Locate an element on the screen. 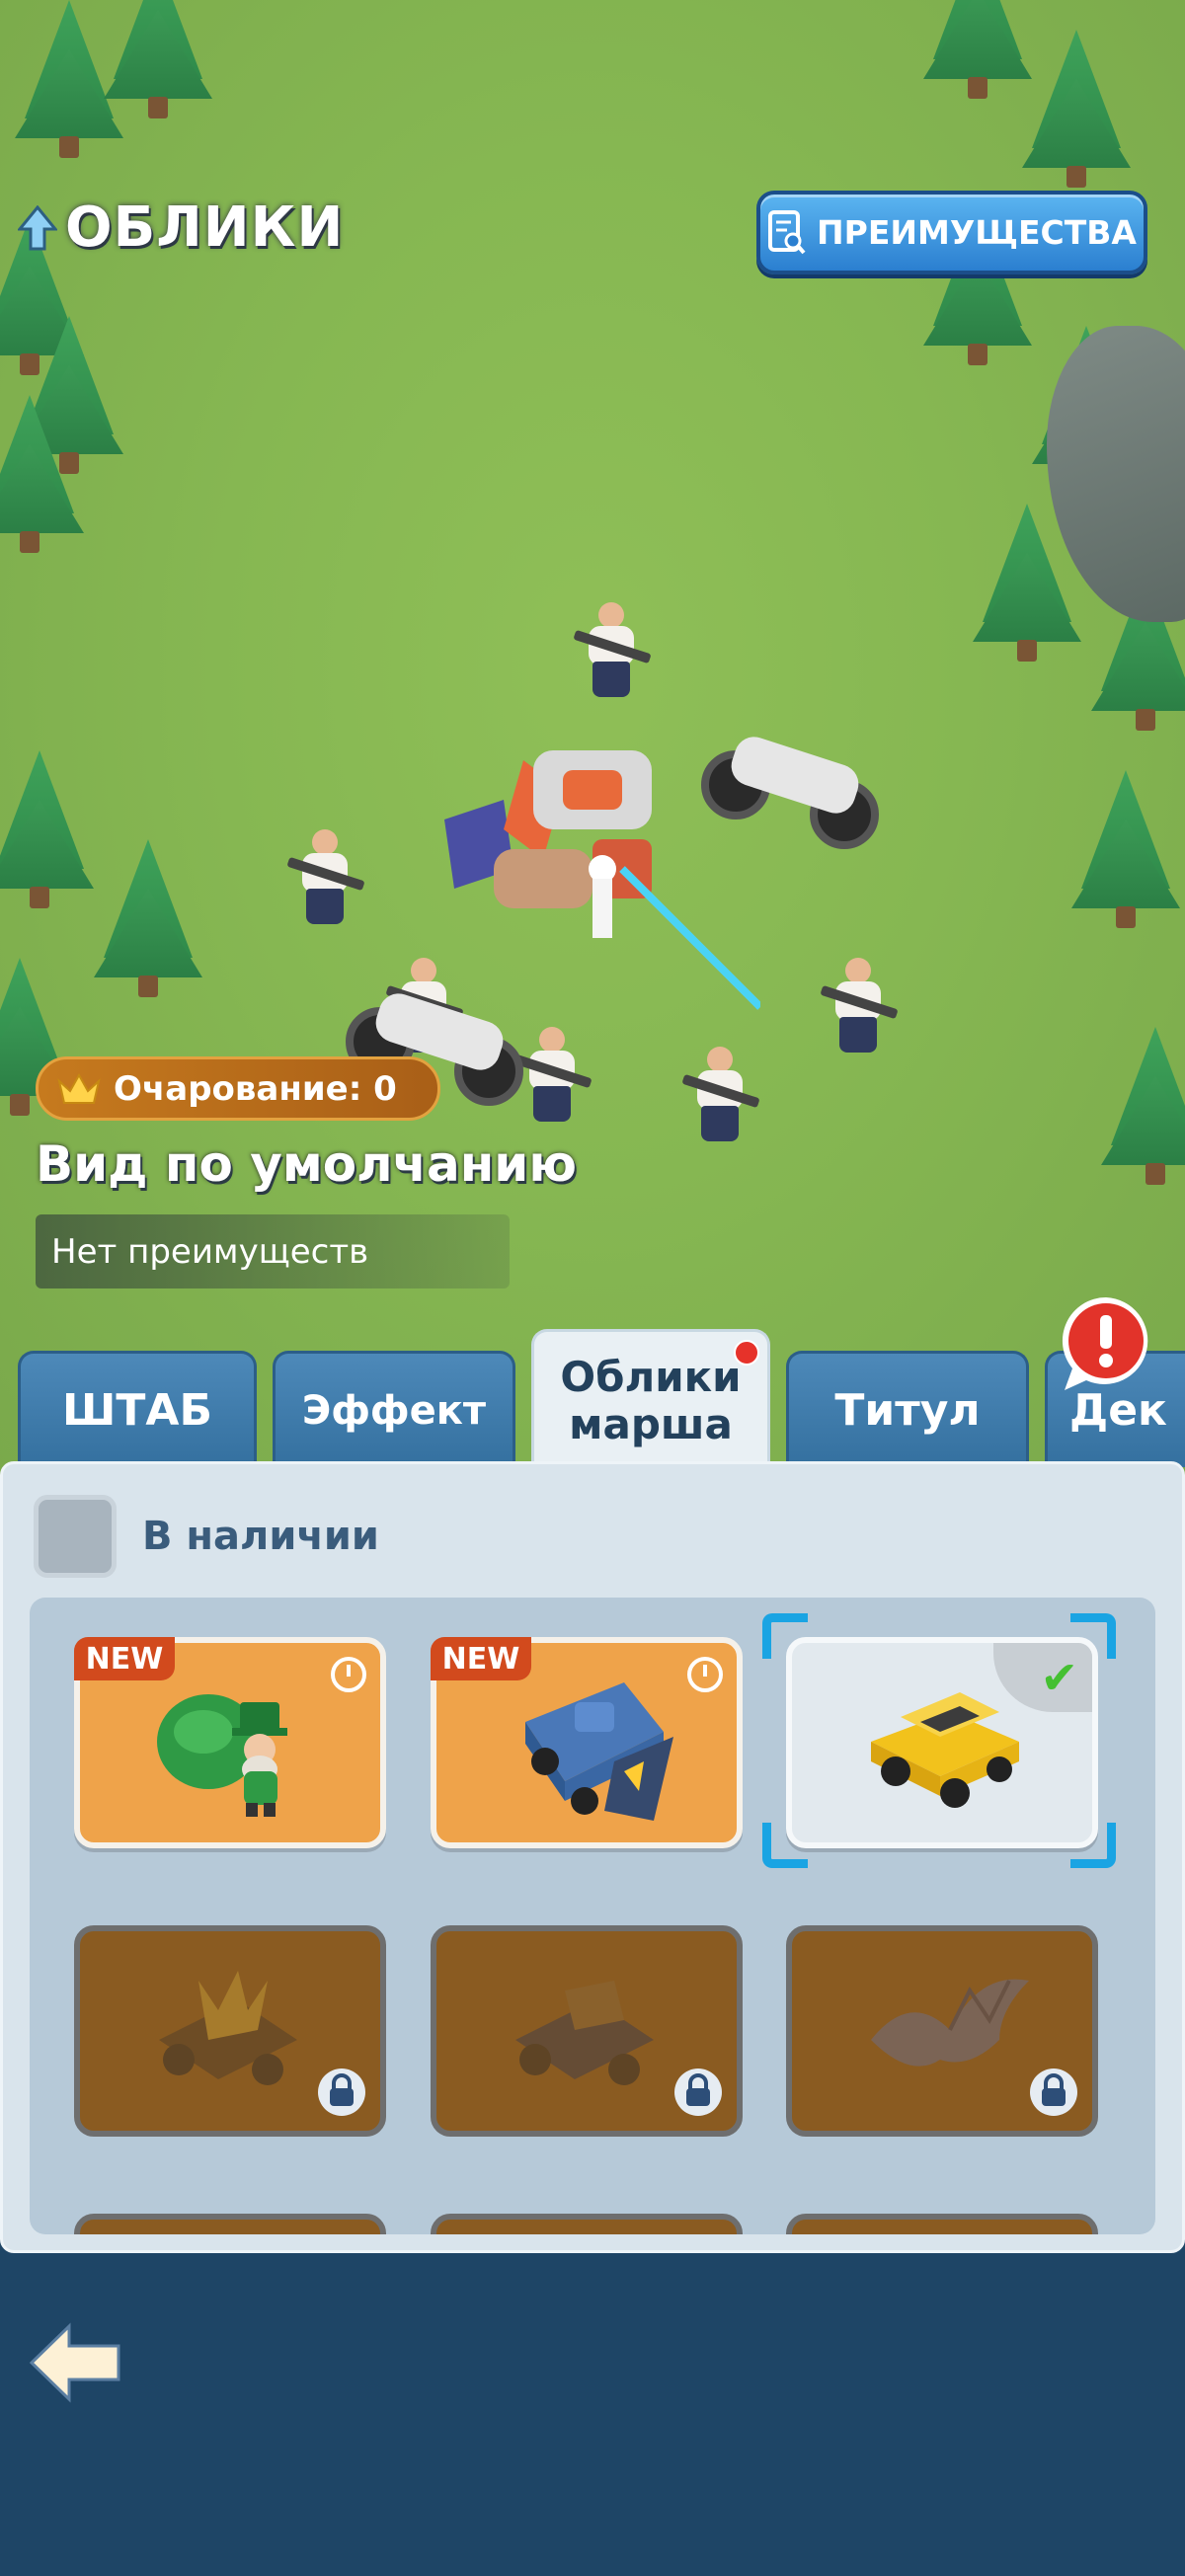 The width and height of the screenshot is (1185, 2576). tab-label: Эффект is located at coordinates (394, 1410).